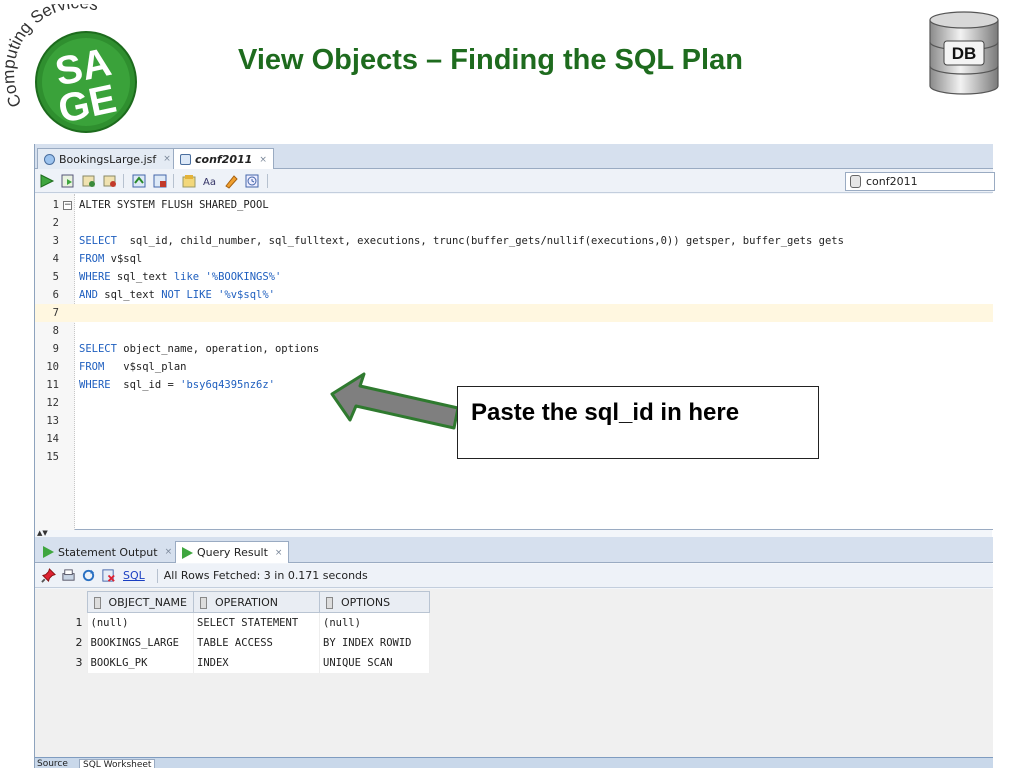  I want to click on tab-source: Source, so click(52, 763).